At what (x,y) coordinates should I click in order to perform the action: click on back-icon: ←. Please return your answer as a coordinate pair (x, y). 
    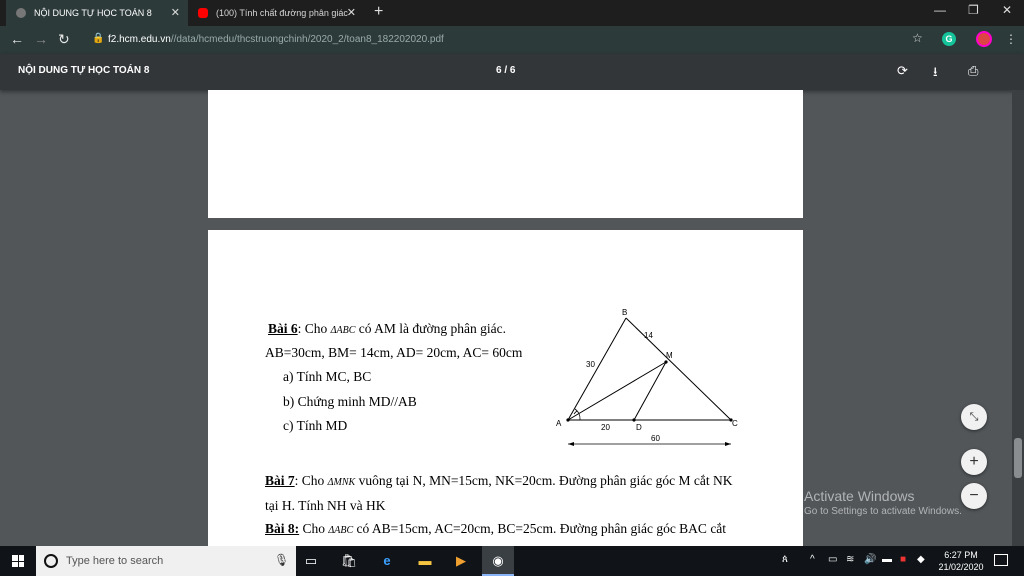
    Looking at the image, I should click on (17, 39).